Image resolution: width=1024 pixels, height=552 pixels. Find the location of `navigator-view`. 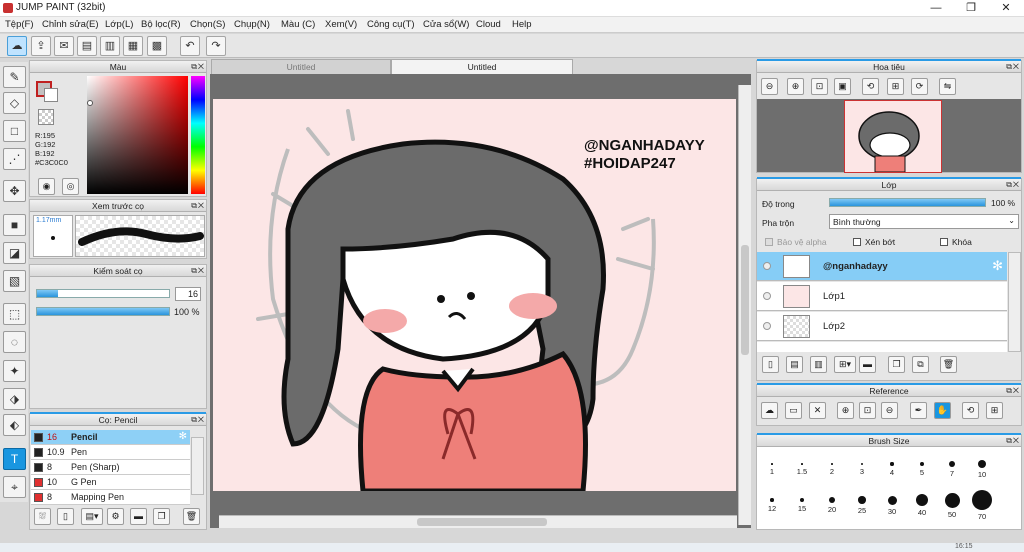

navigator-view is located at coordinates (889, 136).